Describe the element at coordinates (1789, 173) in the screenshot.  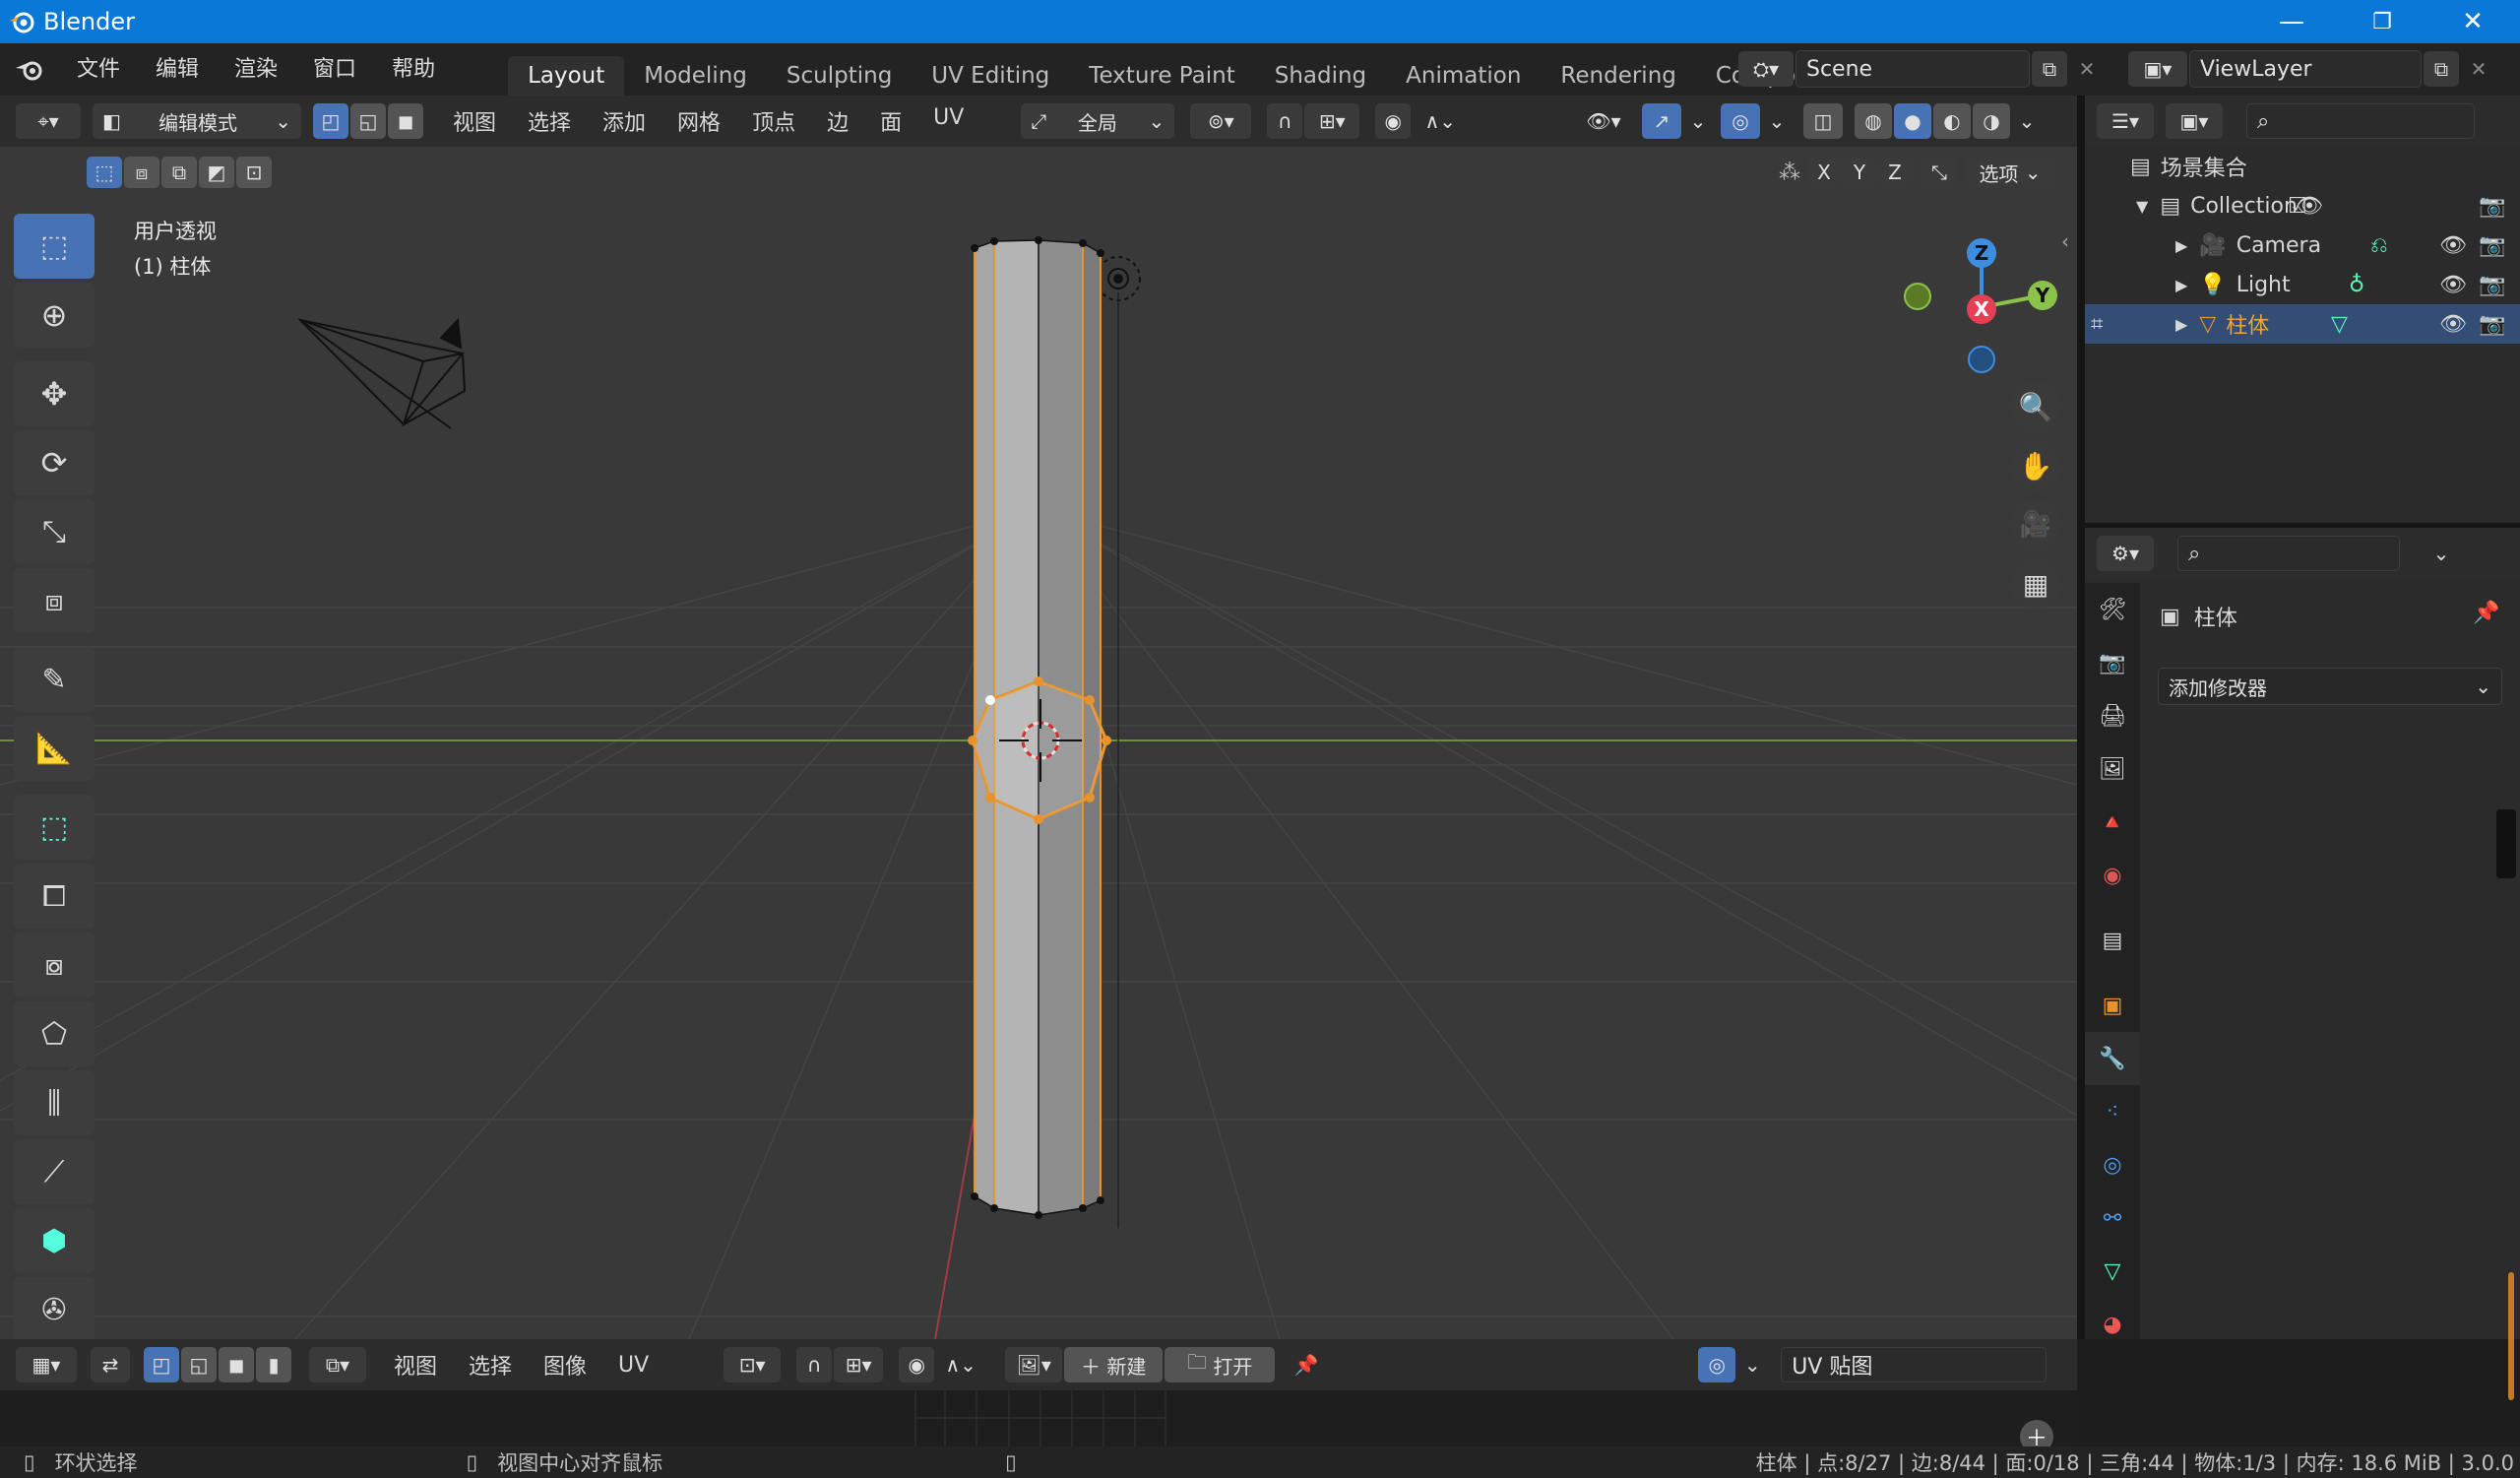
I see `mirror-icon: ⁂` at that location.